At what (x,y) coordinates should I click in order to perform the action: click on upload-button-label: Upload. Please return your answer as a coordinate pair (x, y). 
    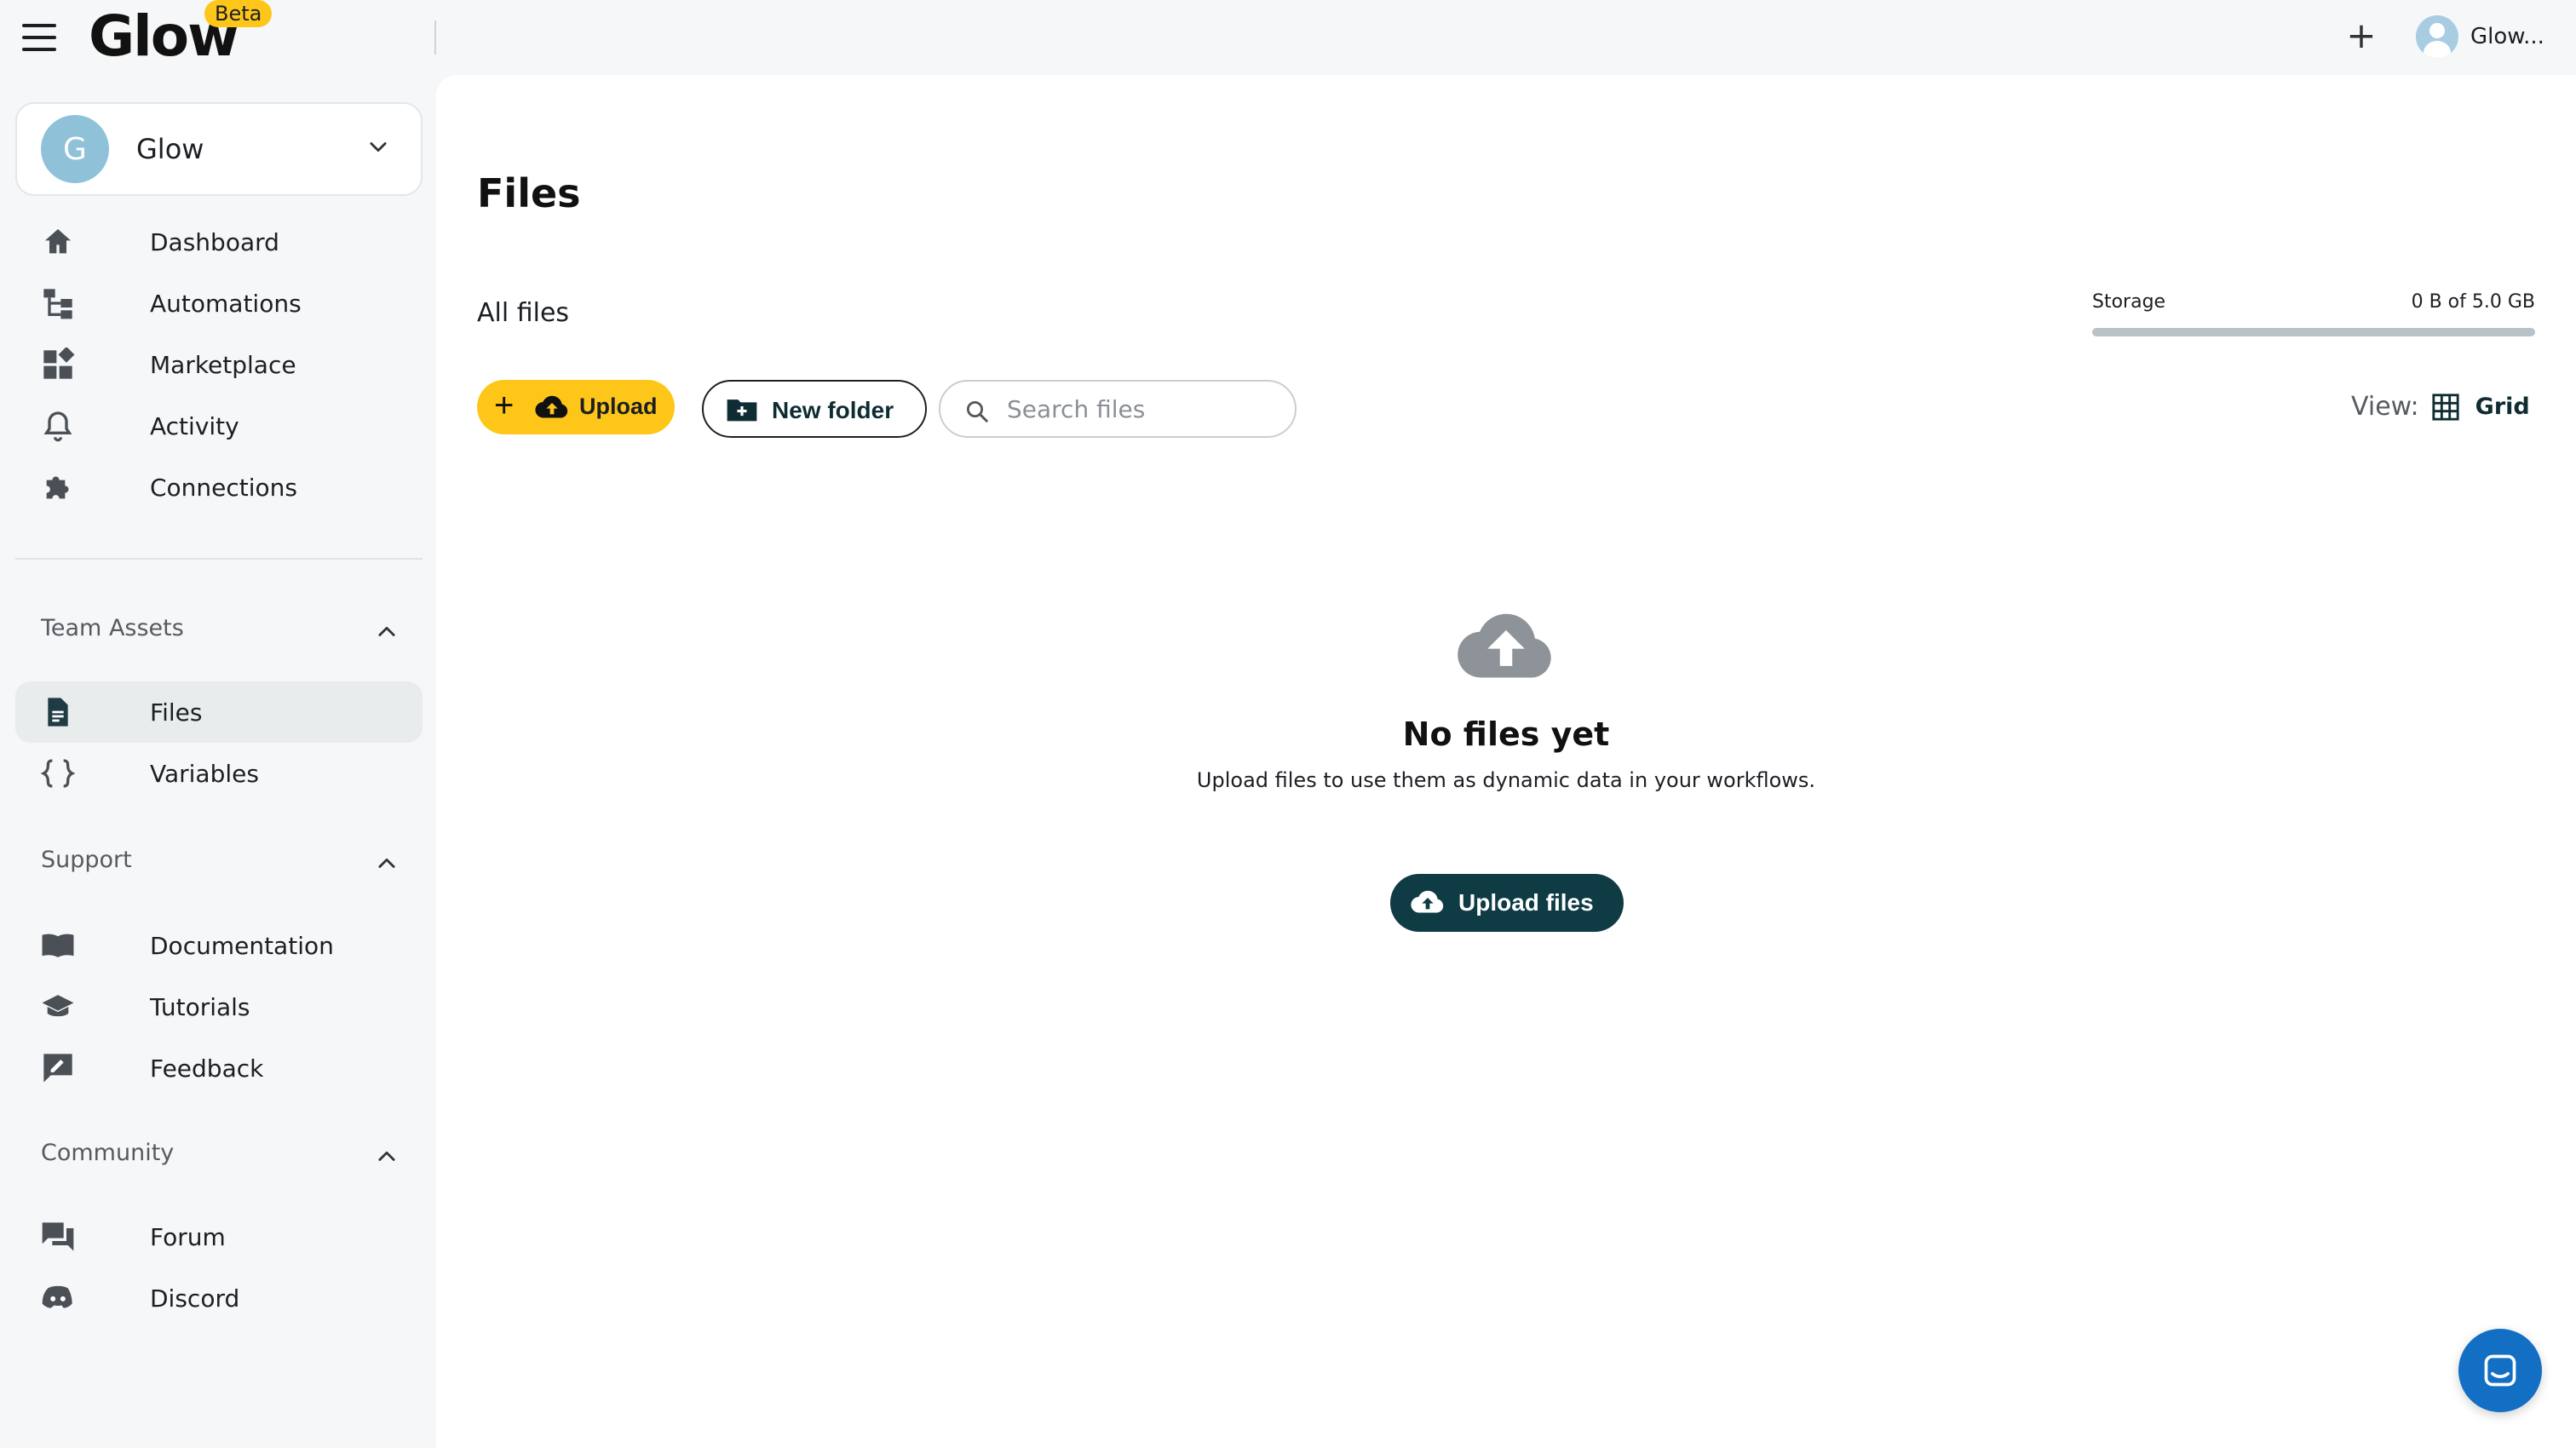
    Looking at the image, I should click on (618, 407).